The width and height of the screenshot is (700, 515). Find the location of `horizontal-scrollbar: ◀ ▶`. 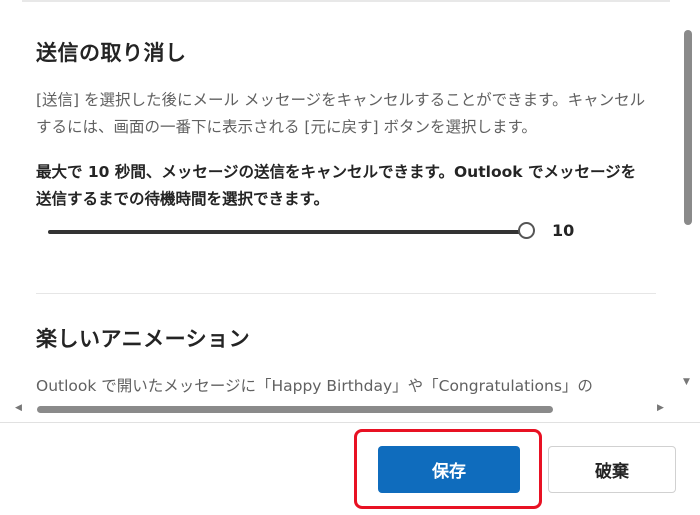

horizontal-scrollbar: ◀ ▶ is located at coordinates (342, 410).